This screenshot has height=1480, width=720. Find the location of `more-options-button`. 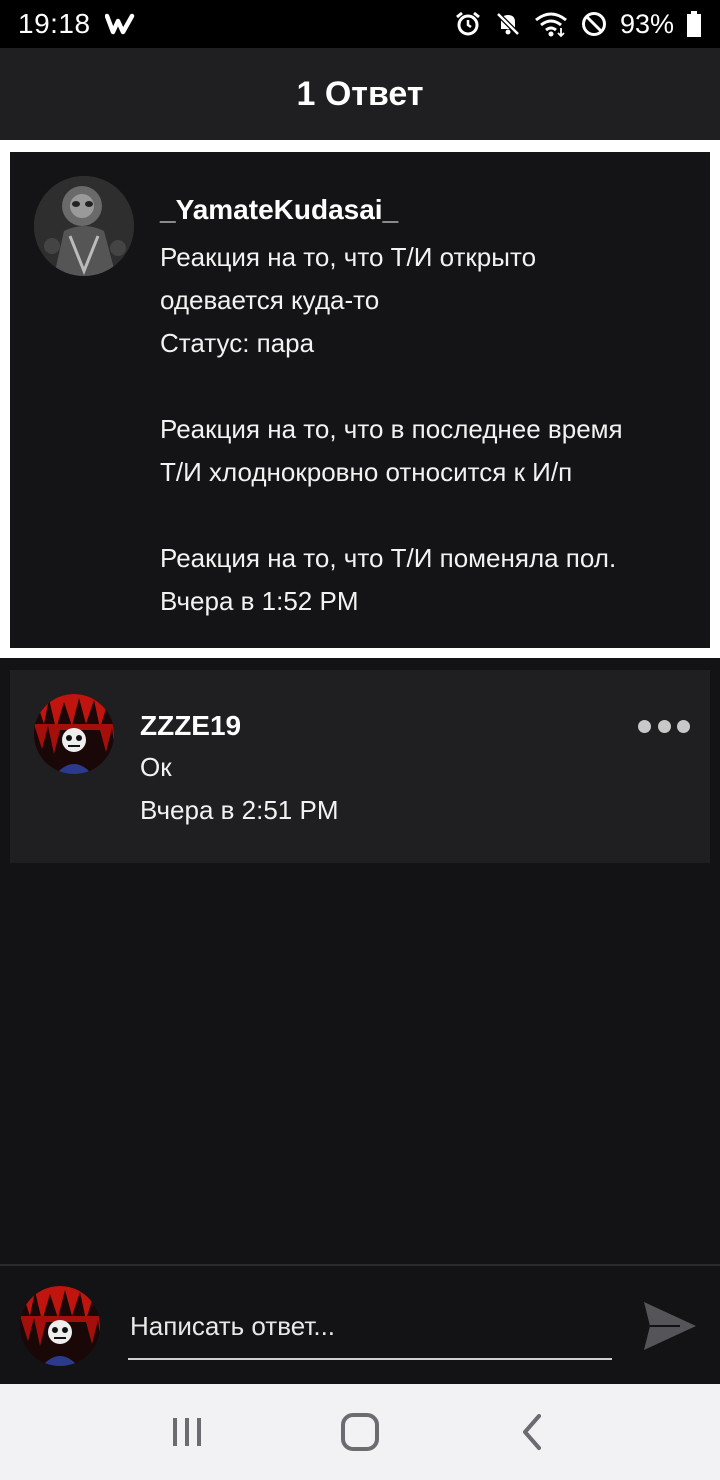

more-options-button is located at coordinates (664, 726).